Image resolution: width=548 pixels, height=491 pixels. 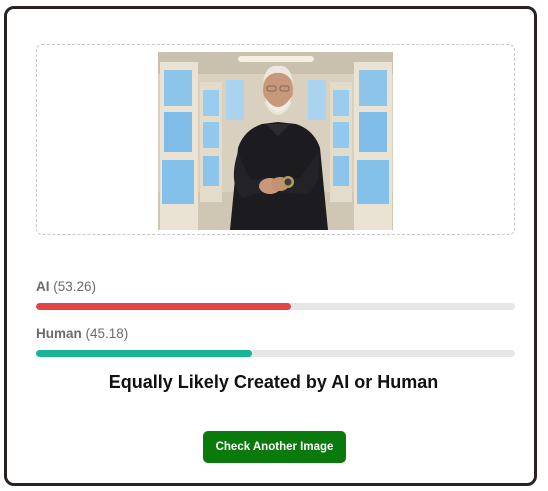 I want to click on human-score-track, so click(x=275, y=353).